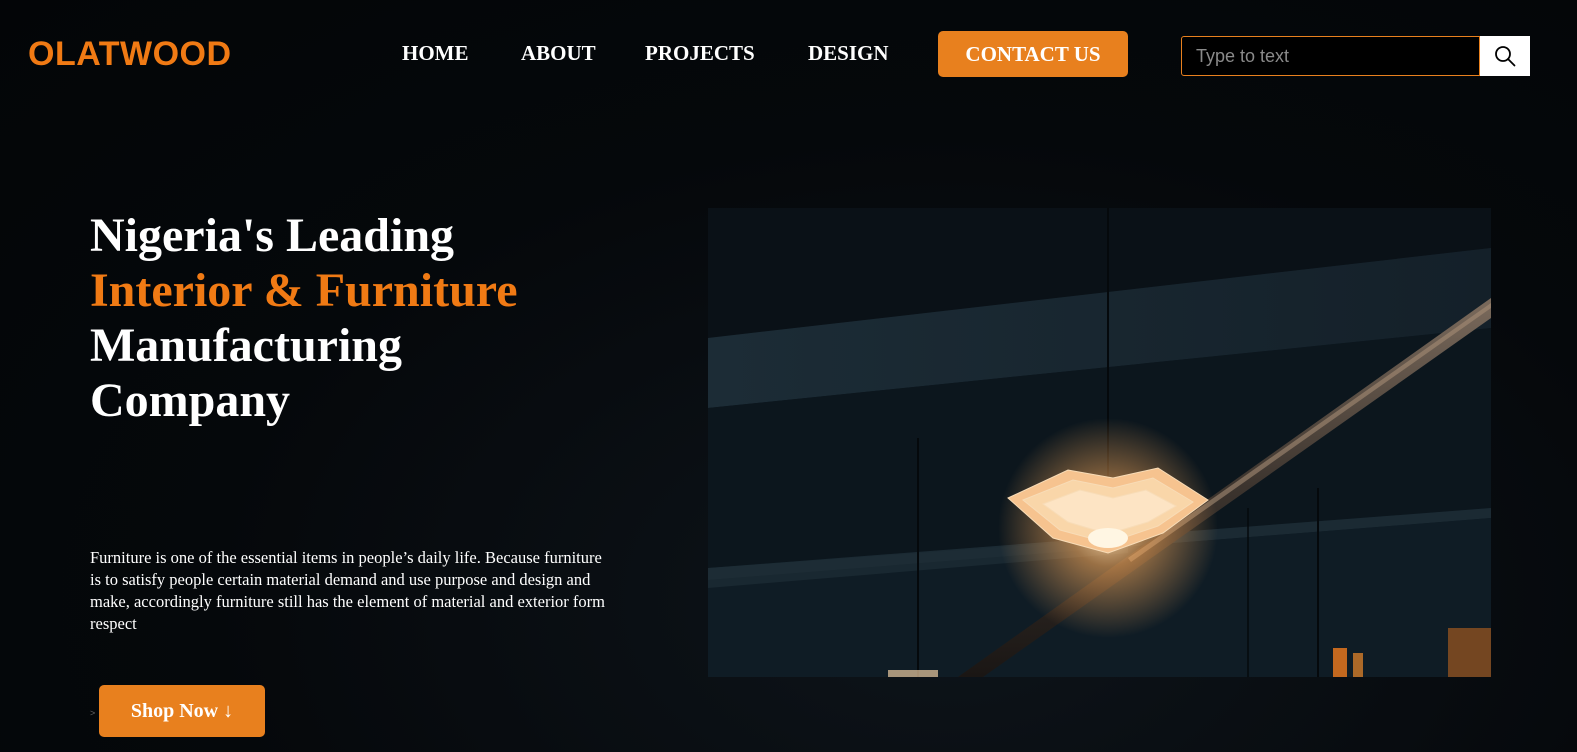 This screenshot has width=1577, height=752. What do you see at coordinates (182, 711) in the screenshot?
I see `shop-now-button: Shop Now ↓` at bounding box center [182, 711].